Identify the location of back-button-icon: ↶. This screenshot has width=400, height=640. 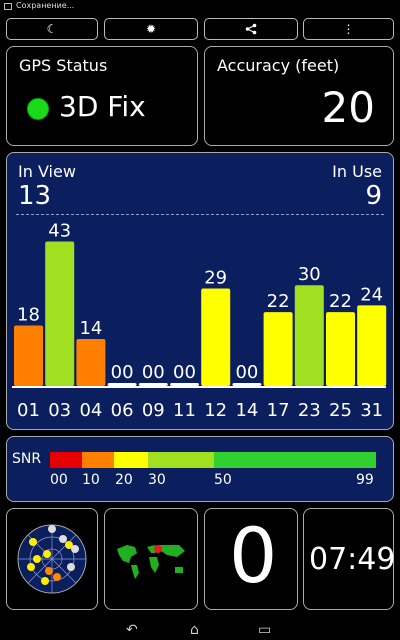
(132, 630).